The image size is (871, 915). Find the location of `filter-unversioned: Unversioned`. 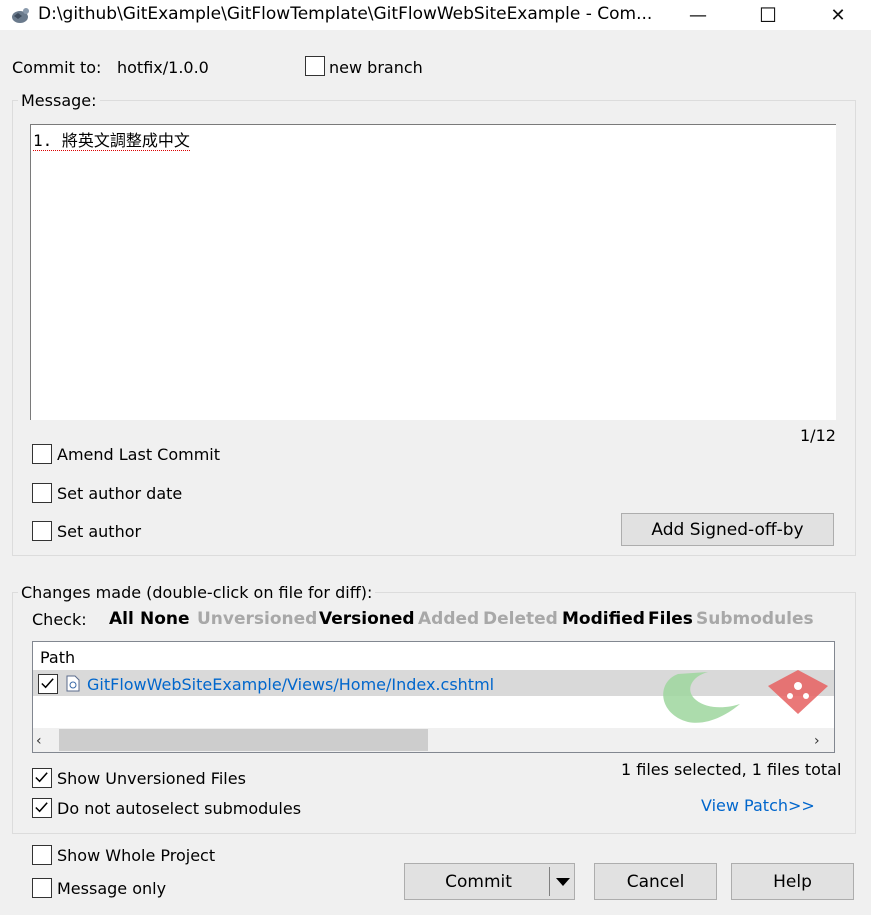

filter-unversioned: Unversioned is located at coordinates (257, 619).